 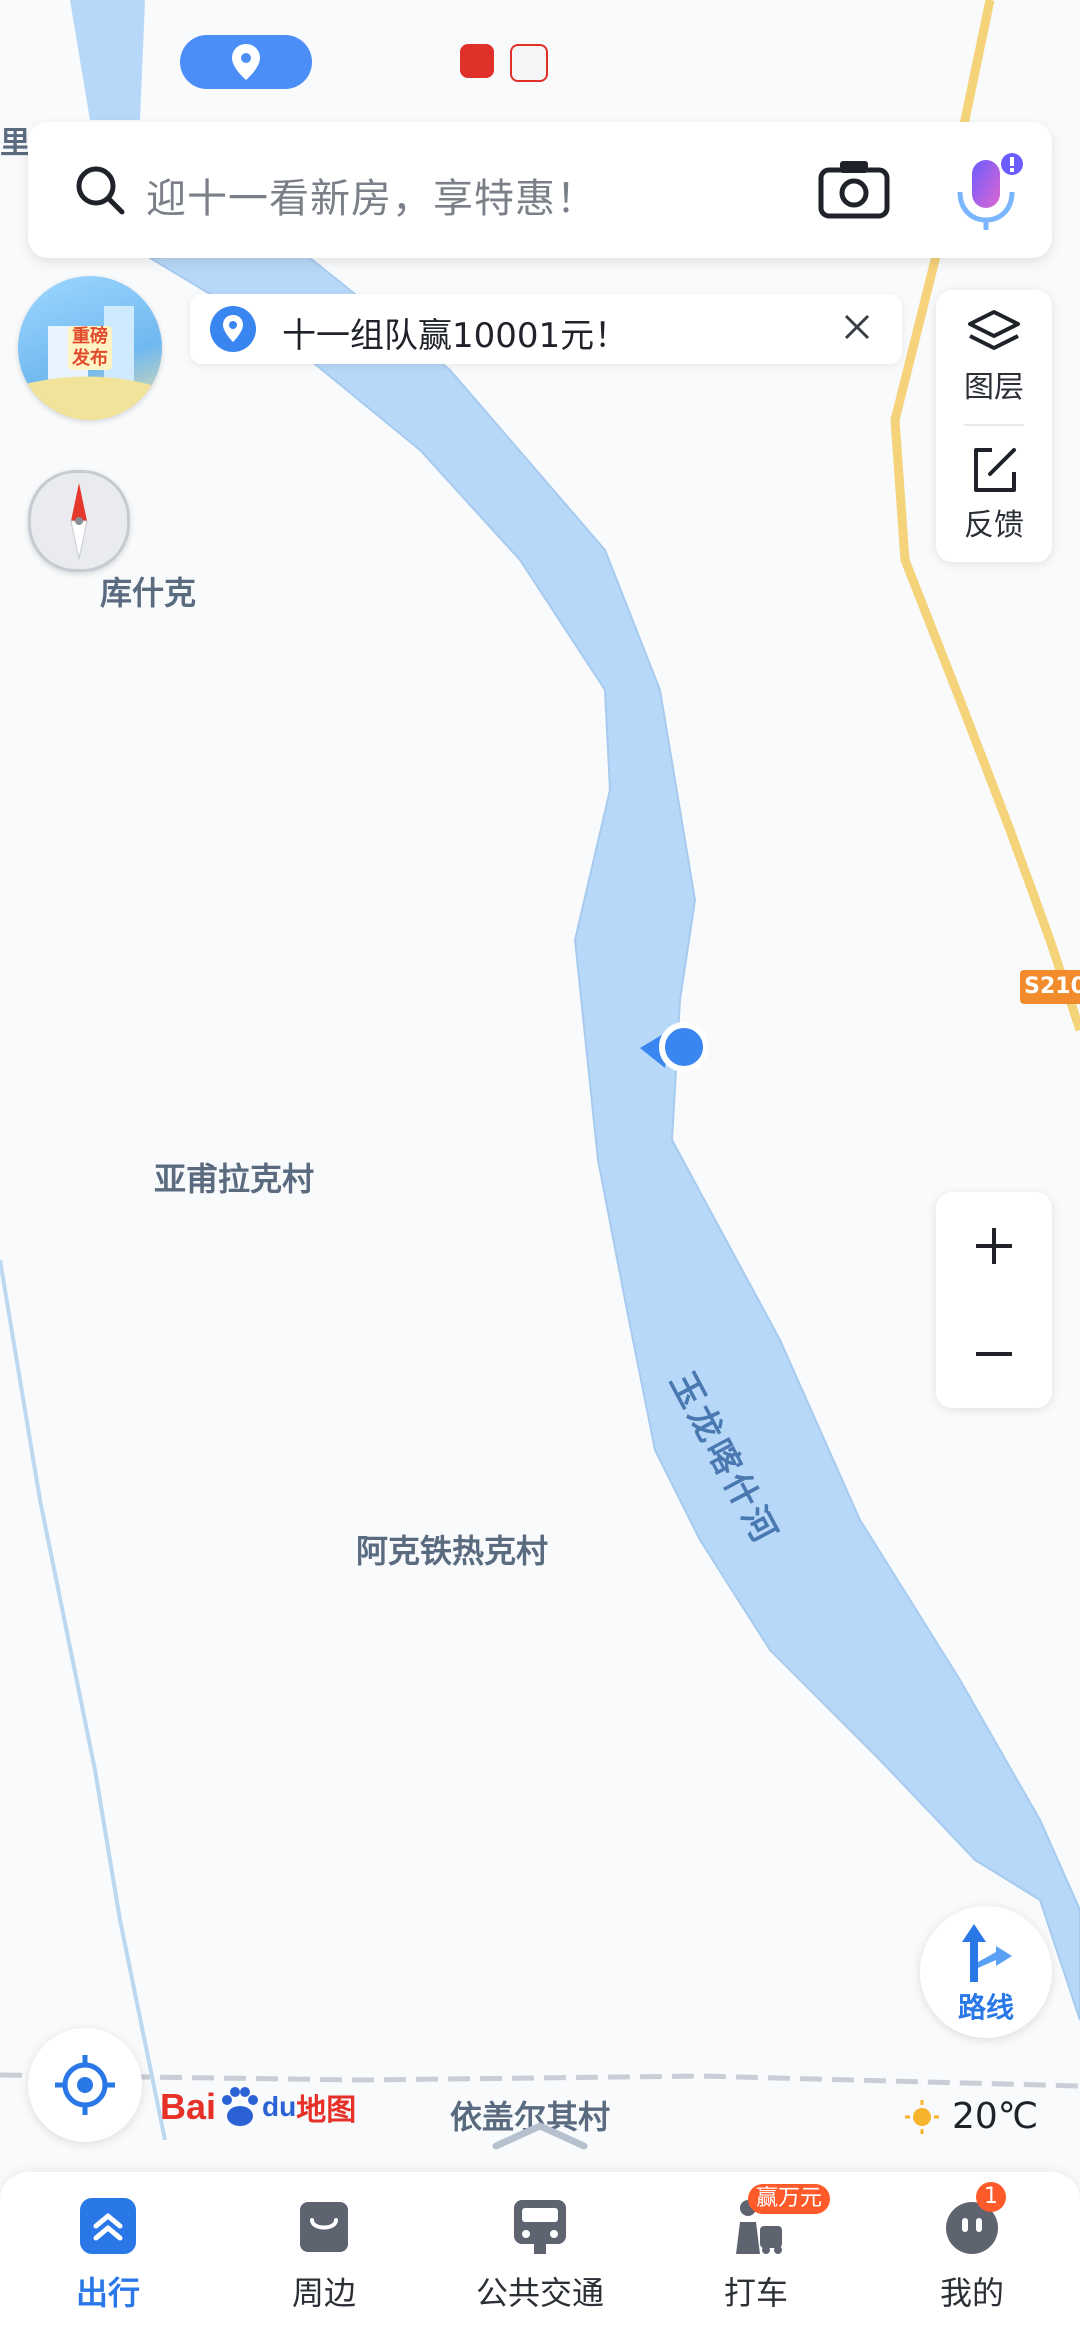 What do you see at coordinates (540, 2135) in the screenshot?
I see `sheet-handle-chevron-icon` at bounding box center [540, 2135].